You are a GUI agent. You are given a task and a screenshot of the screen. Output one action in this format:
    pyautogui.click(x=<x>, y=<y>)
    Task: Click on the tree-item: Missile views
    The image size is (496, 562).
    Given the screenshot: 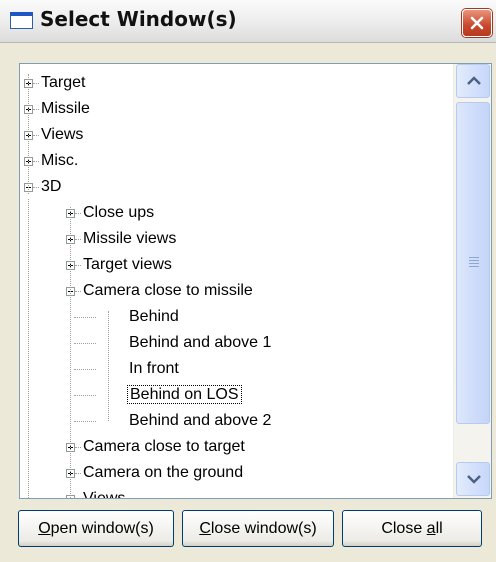 What is the action you would take?
    pyautogui.click(x=129, y=239)
    